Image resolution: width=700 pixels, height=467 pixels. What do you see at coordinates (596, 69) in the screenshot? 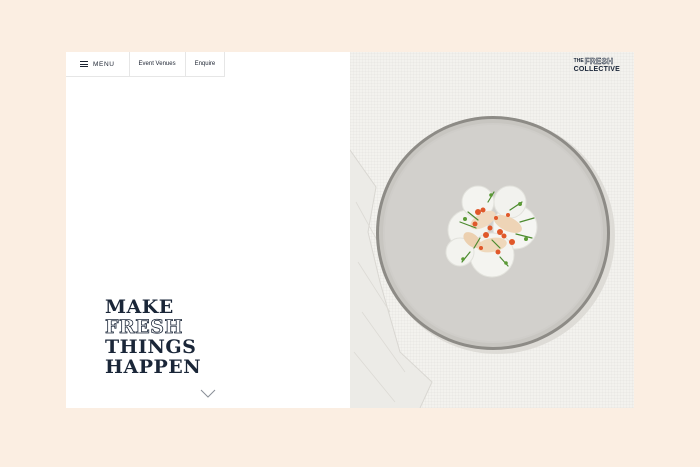
I see `logo-collective: COLLECTIVE` at bounding box center [596, 69].